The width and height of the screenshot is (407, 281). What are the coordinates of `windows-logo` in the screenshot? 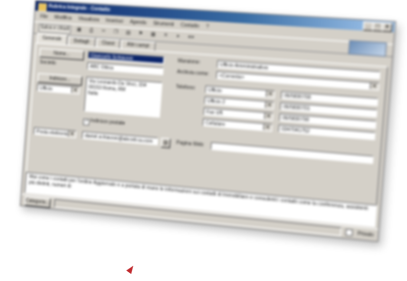 It's located at (367, 48).